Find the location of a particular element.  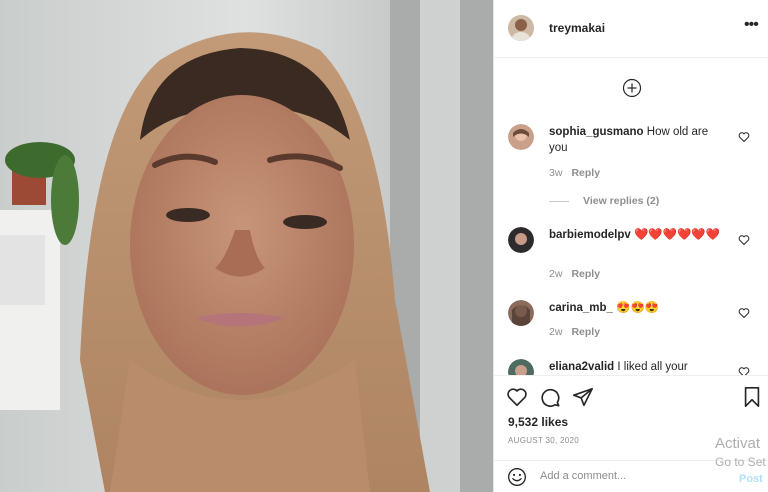

author-avatar is located at coordinates (521, 28).